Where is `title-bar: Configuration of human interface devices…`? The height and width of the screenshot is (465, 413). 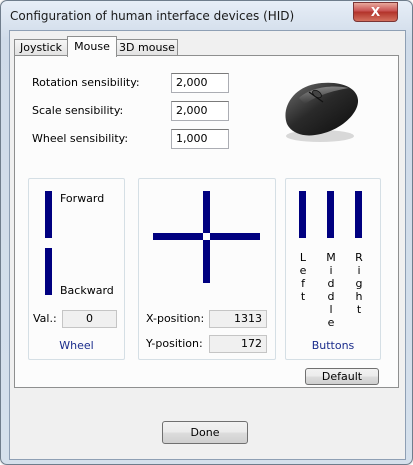
title-bar: Configuration of human interface devices… is located at coordinates (206, 16).